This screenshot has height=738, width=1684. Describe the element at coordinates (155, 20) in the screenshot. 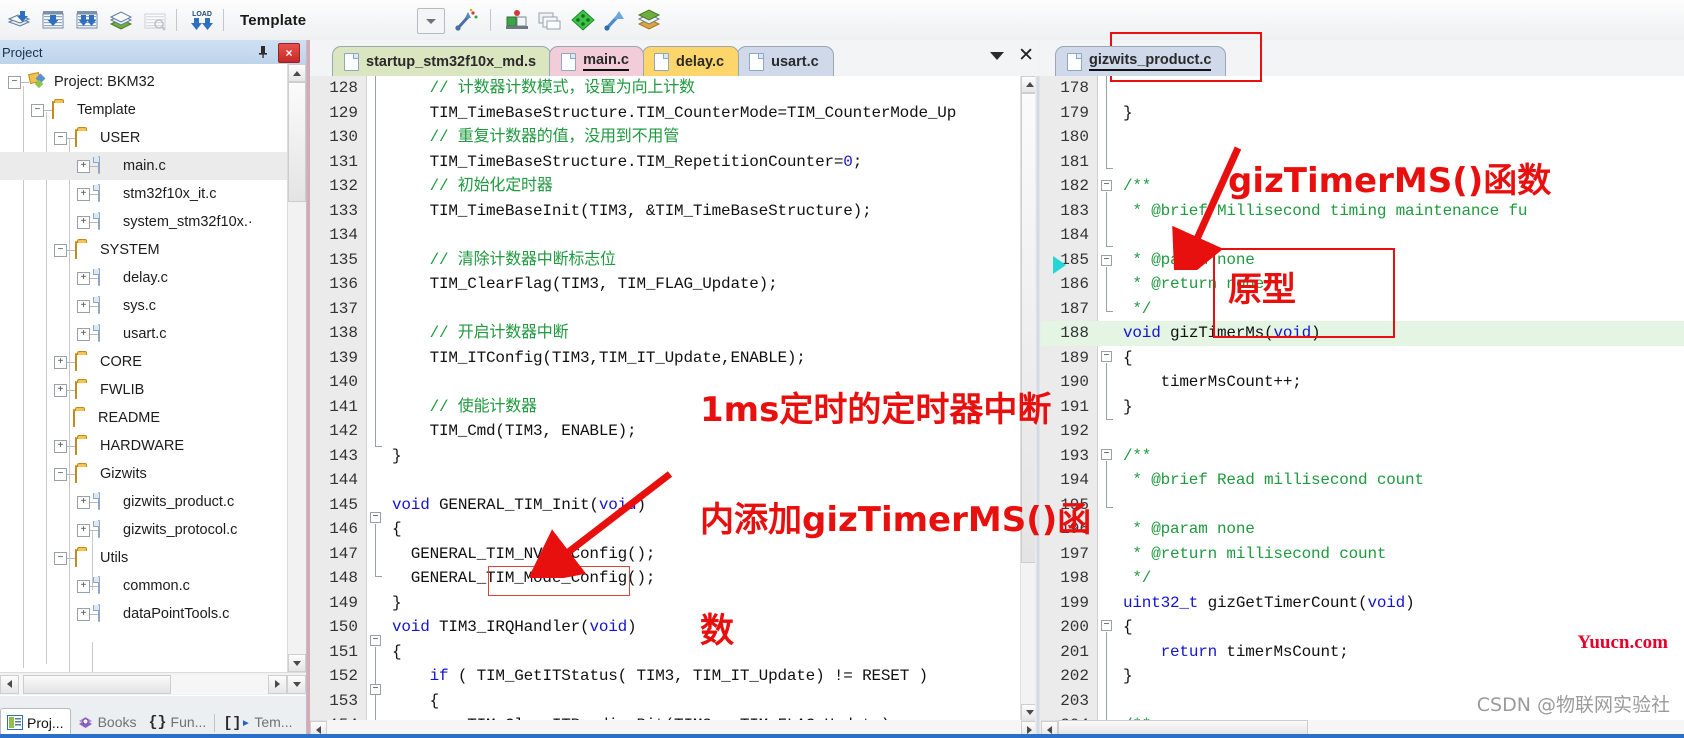

I see `rebuild-icon` at that location.